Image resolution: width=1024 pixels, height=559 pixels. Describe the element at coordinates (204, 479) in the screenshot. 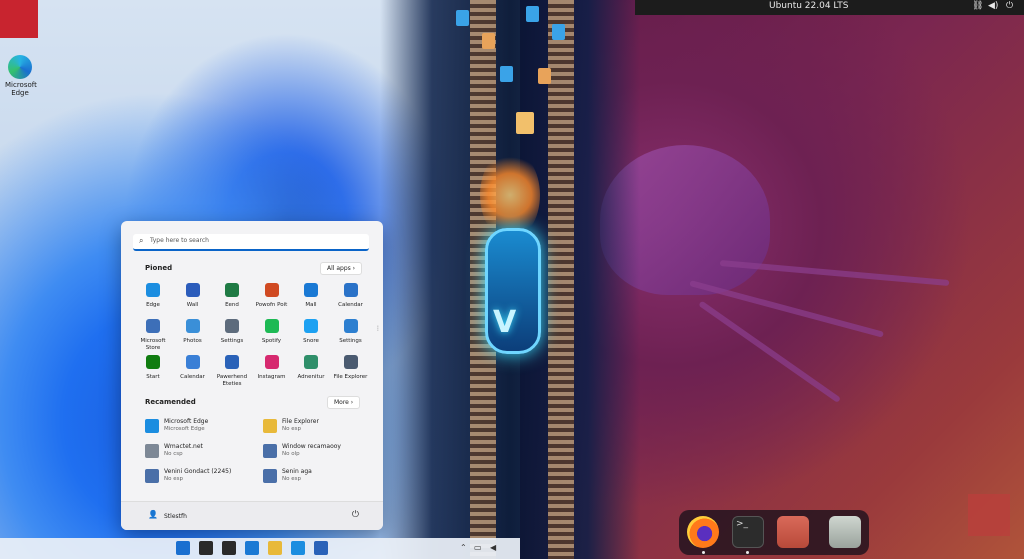

I see `recommended-item: Venini Gondact (2245) No esp` at that location.